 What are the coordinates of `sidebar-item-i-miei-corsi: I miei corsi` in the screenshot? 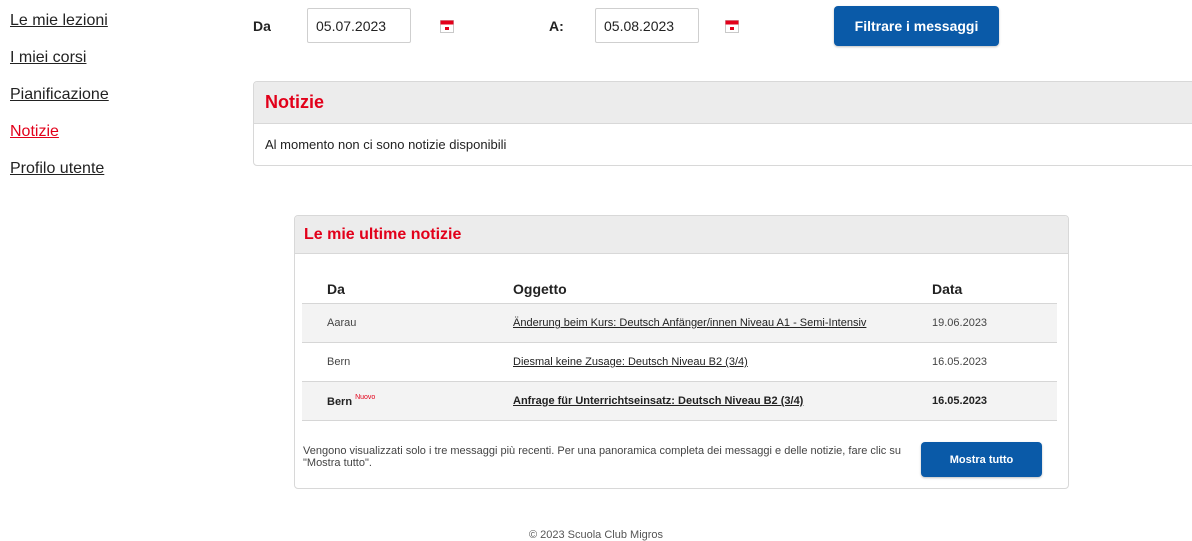 It's located at (59, 58).